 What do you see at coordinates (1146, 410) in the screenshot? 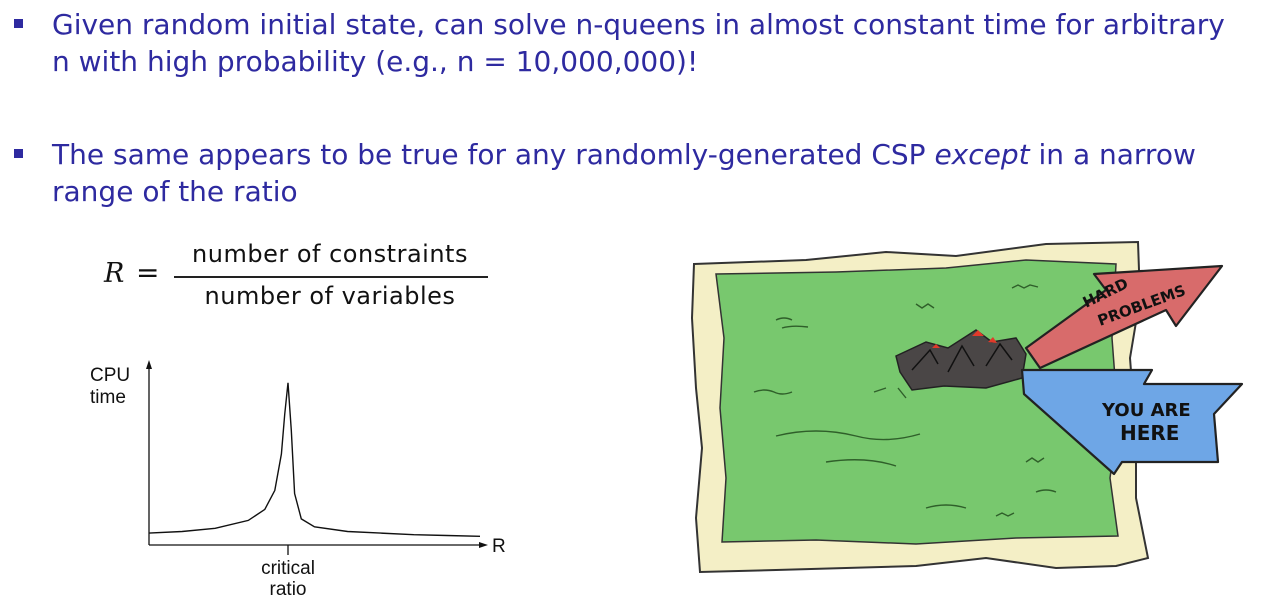
I see `sign-bottom-line1: YOU ARE` at bounding box center [1146, 410].